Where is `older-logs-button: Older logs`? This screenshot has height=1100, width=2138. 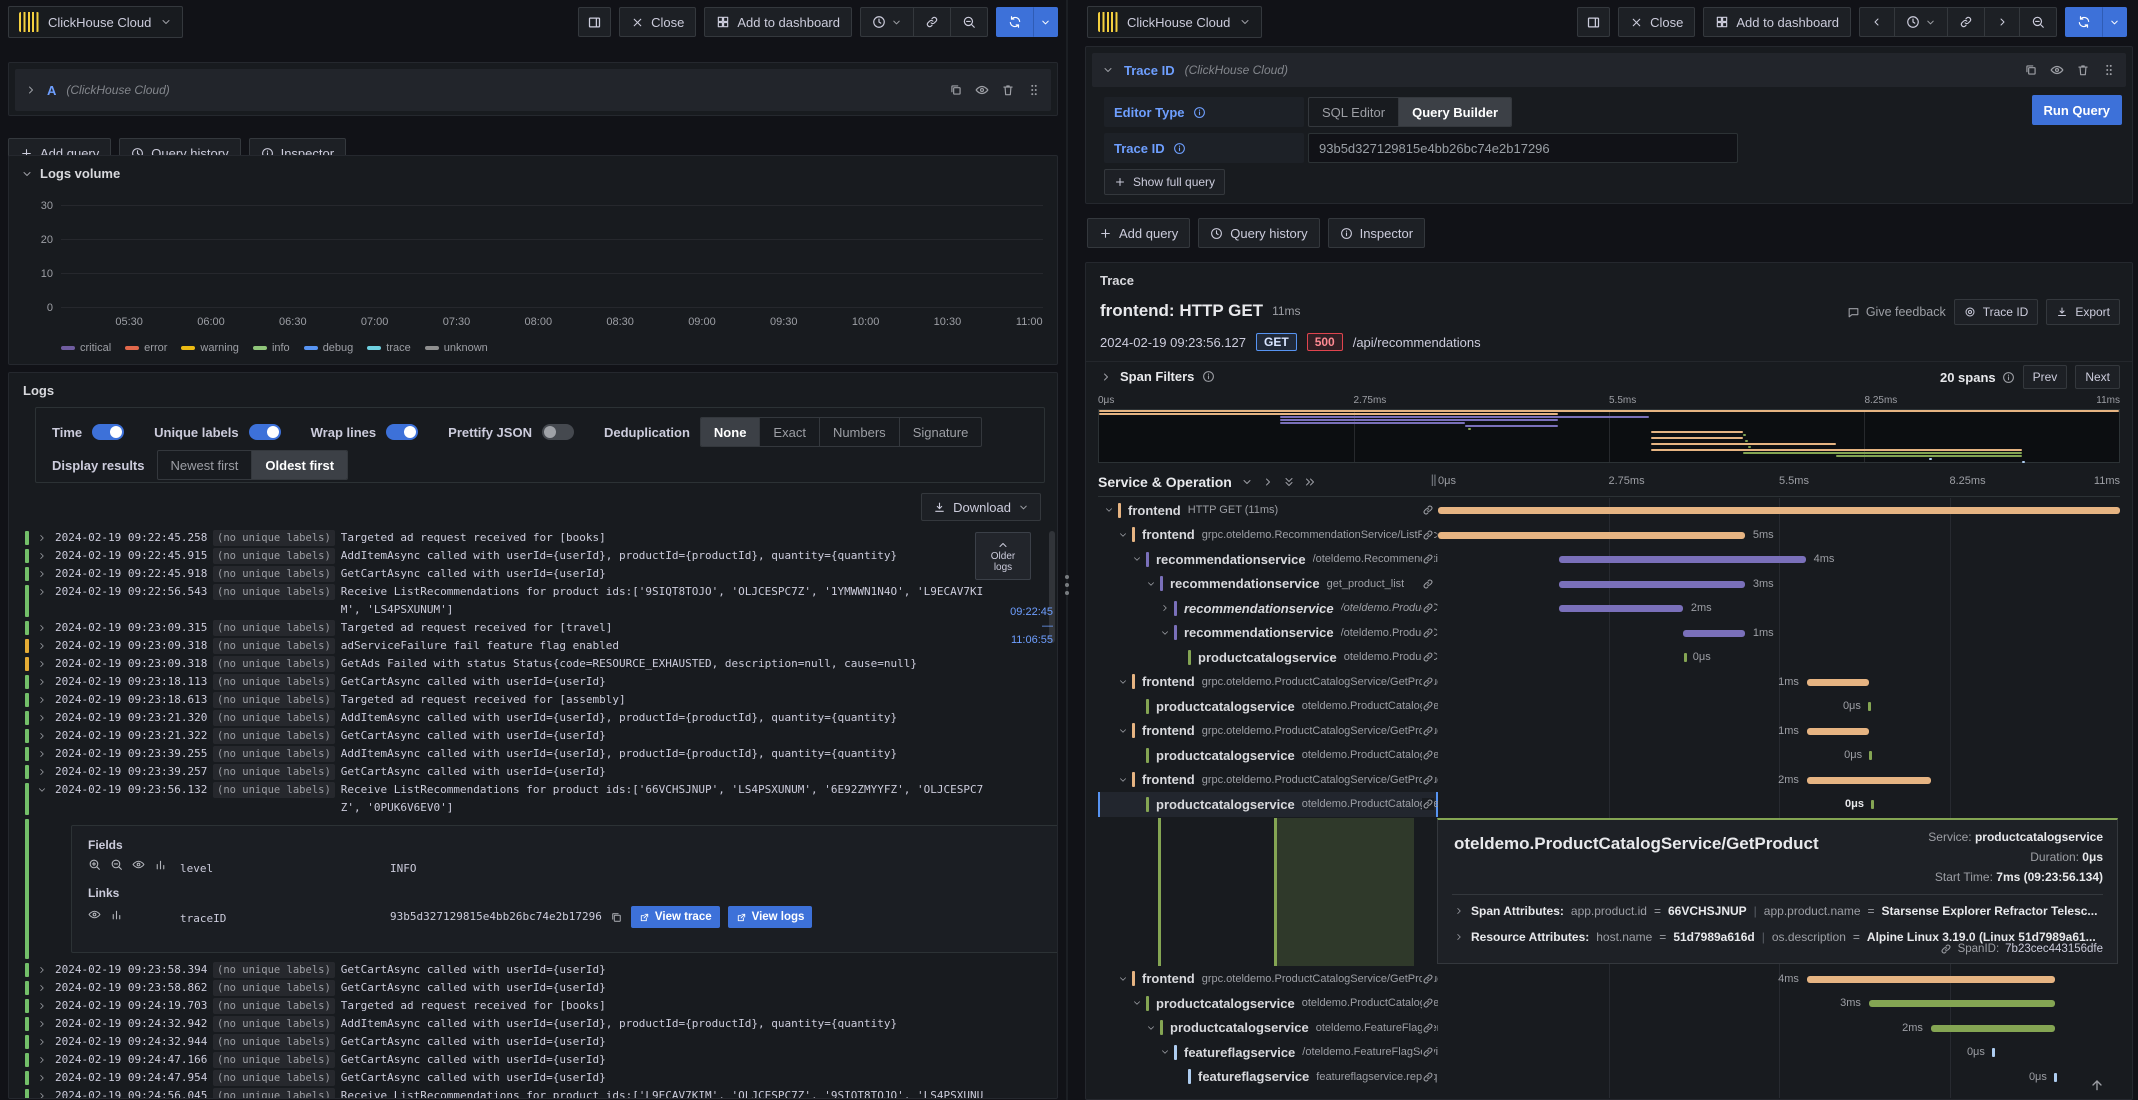 older-logs-button: Older logs is located at coordinates (1003, 556).